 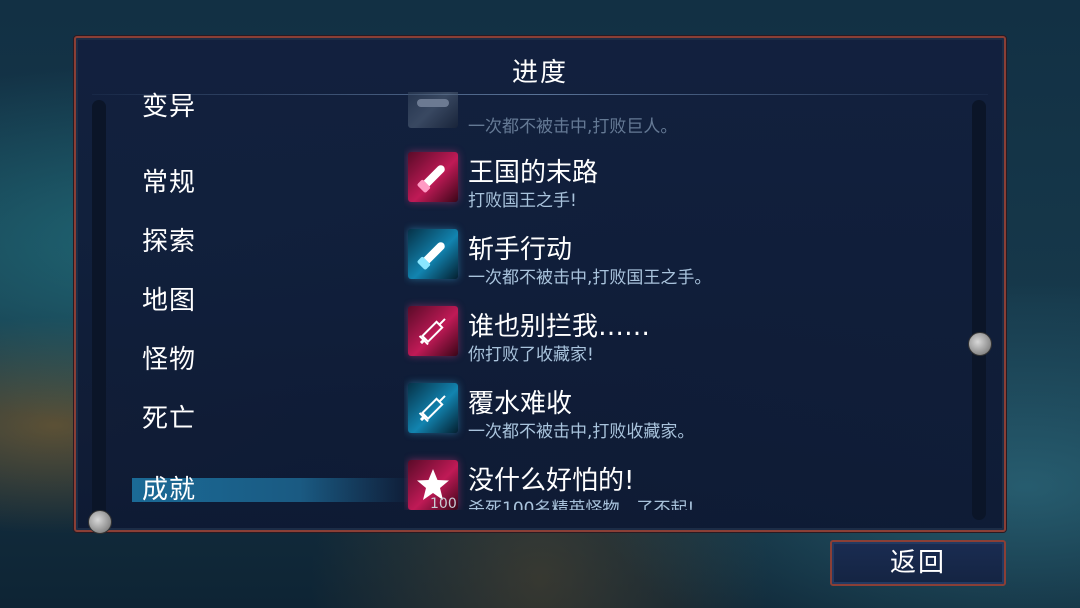 What do you see at coordinates (682, 183) in the screenshot?
I see `list-item: 王国的末路 打败国王之手!` at bounding box center [682, 183].